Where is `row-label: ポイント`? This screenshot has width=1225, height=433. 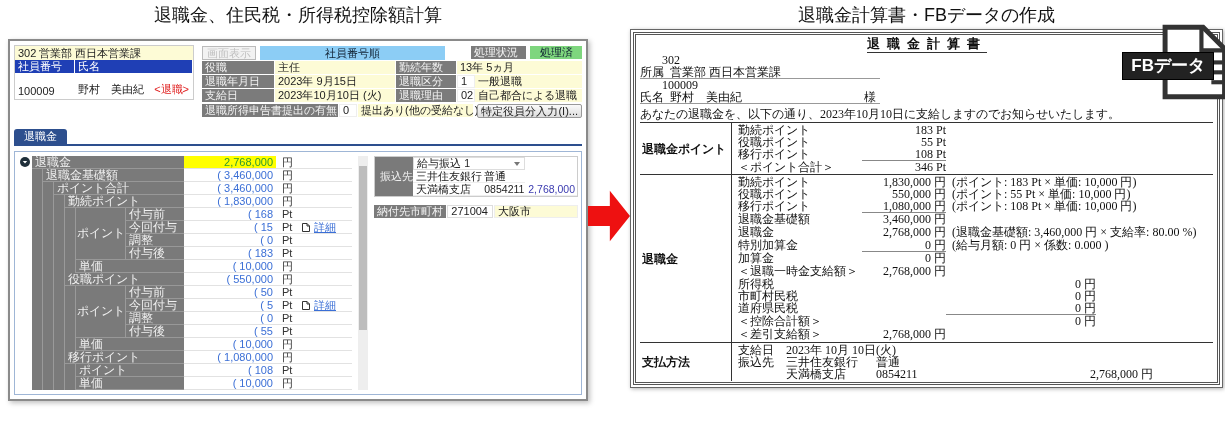
row-label: ポイント is located at coordinates (130, 370).